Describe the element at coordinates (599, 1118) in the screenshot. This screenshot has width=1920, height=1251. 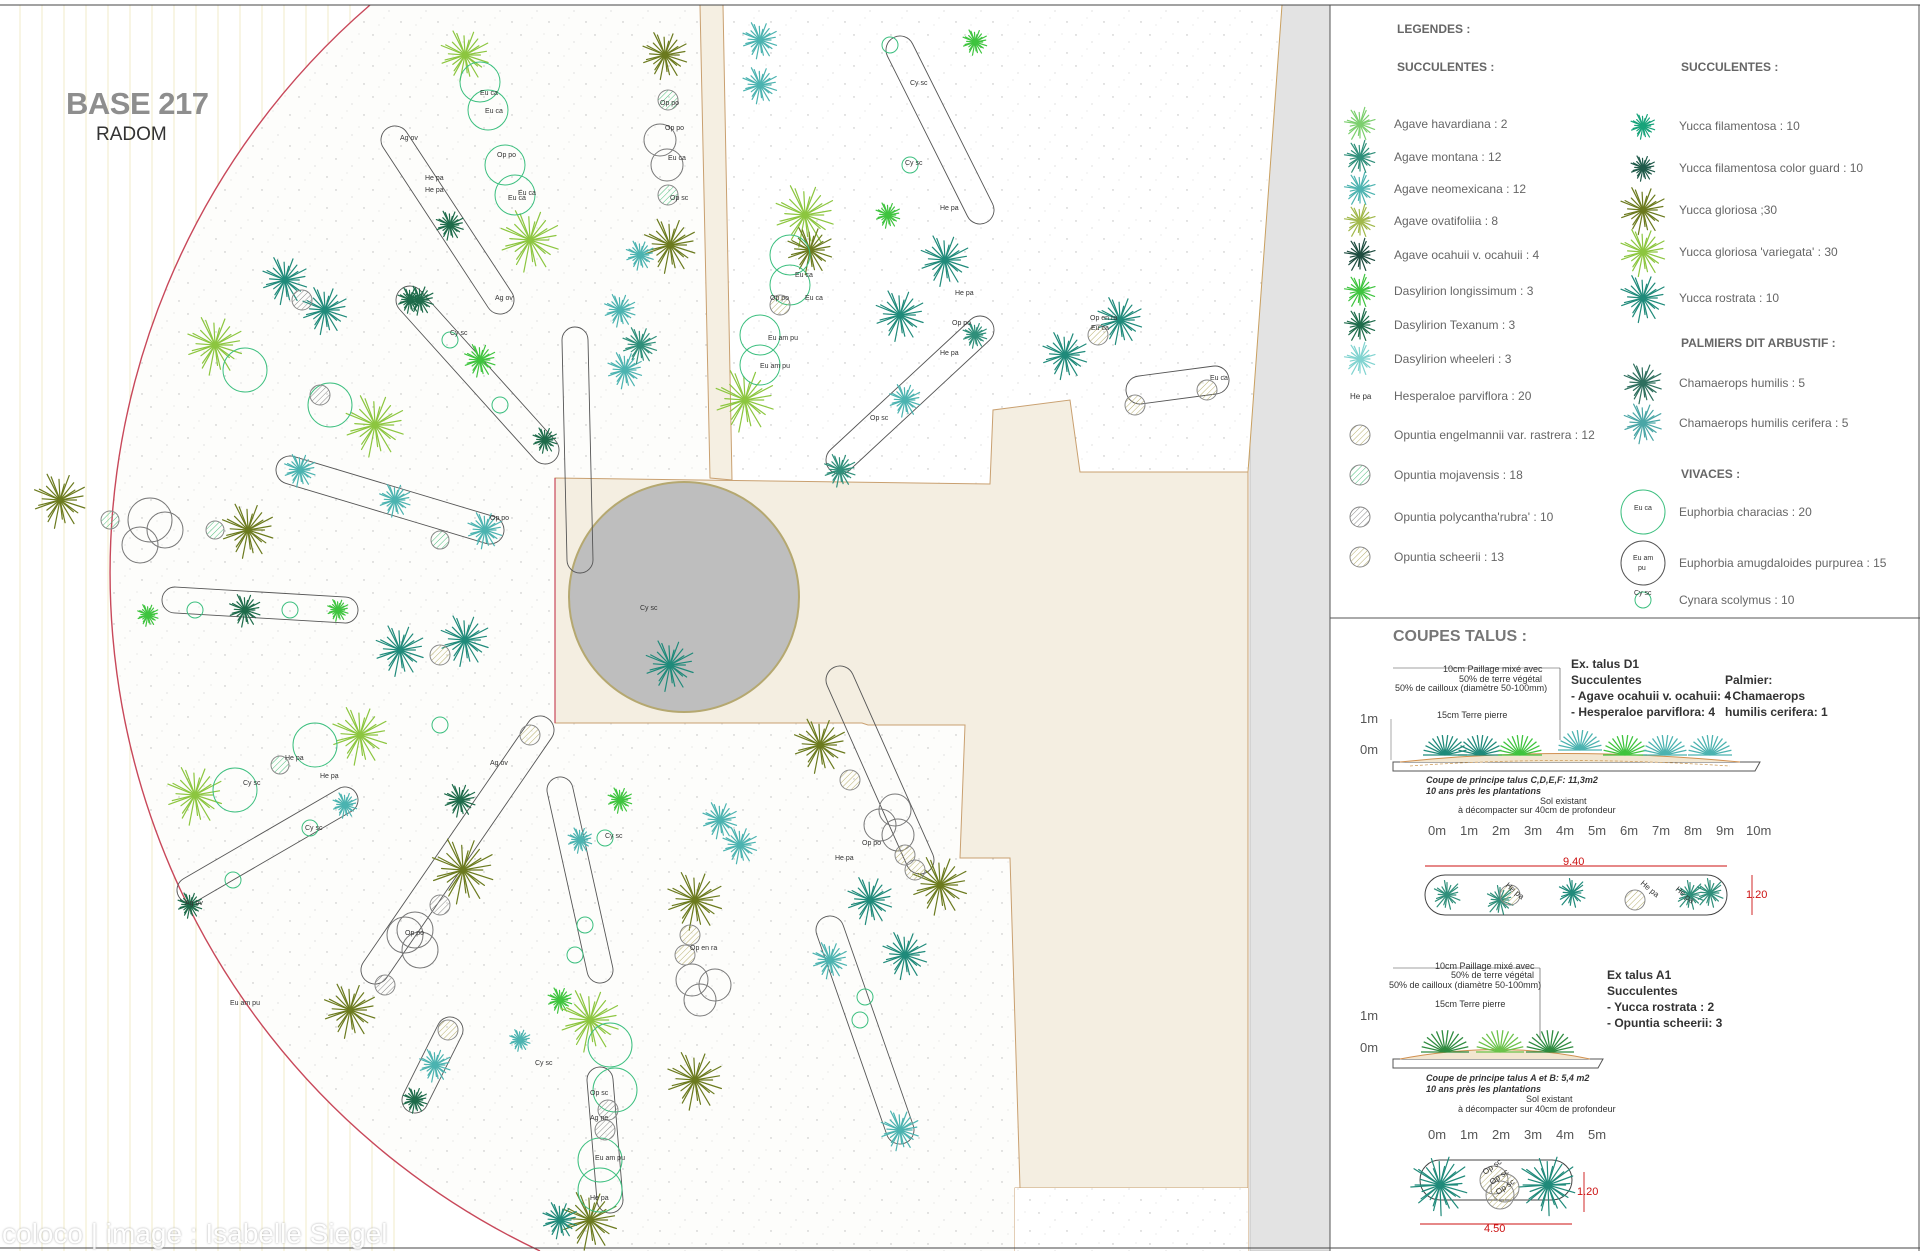
I see `plant-code: Ag ne` at that location.